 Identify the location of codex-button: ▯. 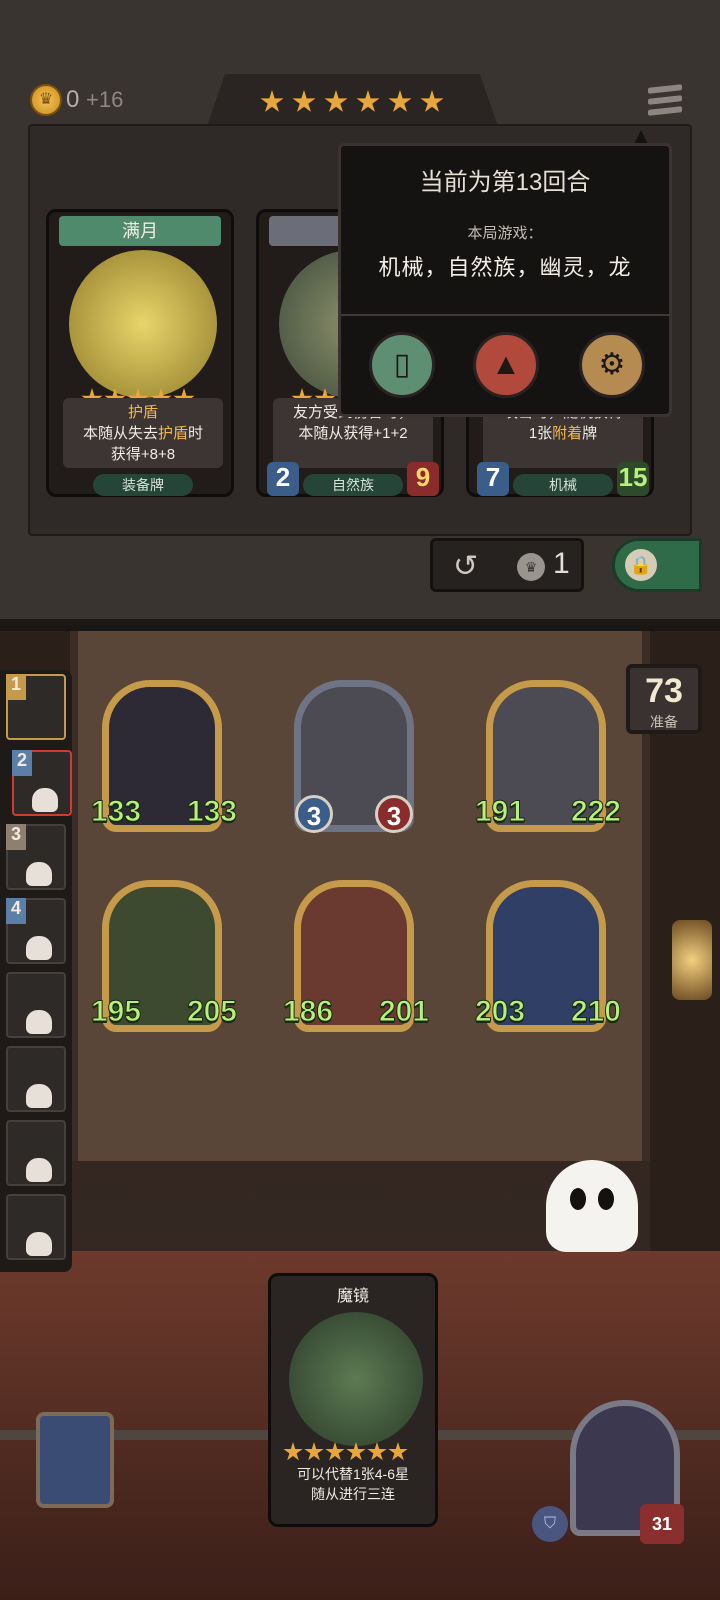
(402, 365).